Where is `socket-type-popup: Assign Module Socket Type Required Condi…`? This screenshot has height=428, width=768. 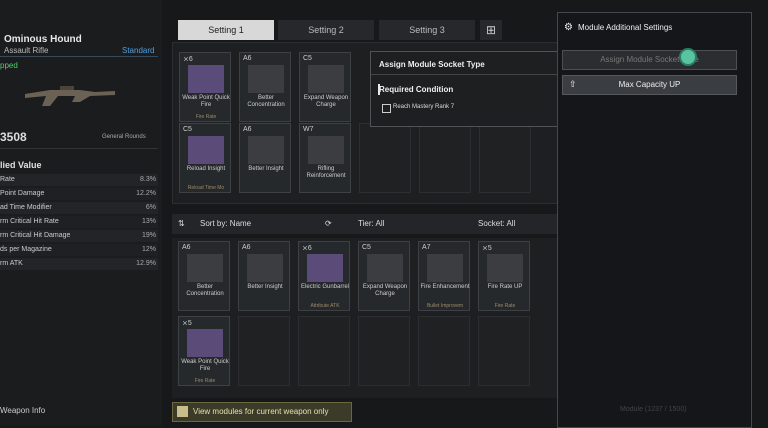 socket-type-popup: Assign Module Socket Type Required Condi… is located at coordinates (464, 89).